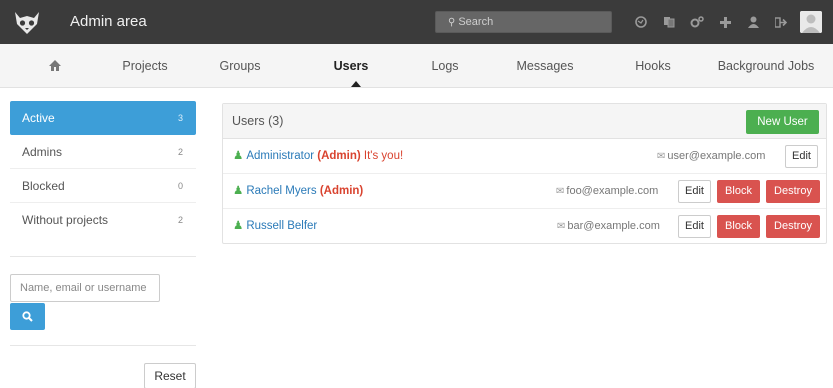  What do you see at coordinates (716, 156) in the screenshot?
I see `user-email-text: user@example.com` at bounding box center [716, 156].